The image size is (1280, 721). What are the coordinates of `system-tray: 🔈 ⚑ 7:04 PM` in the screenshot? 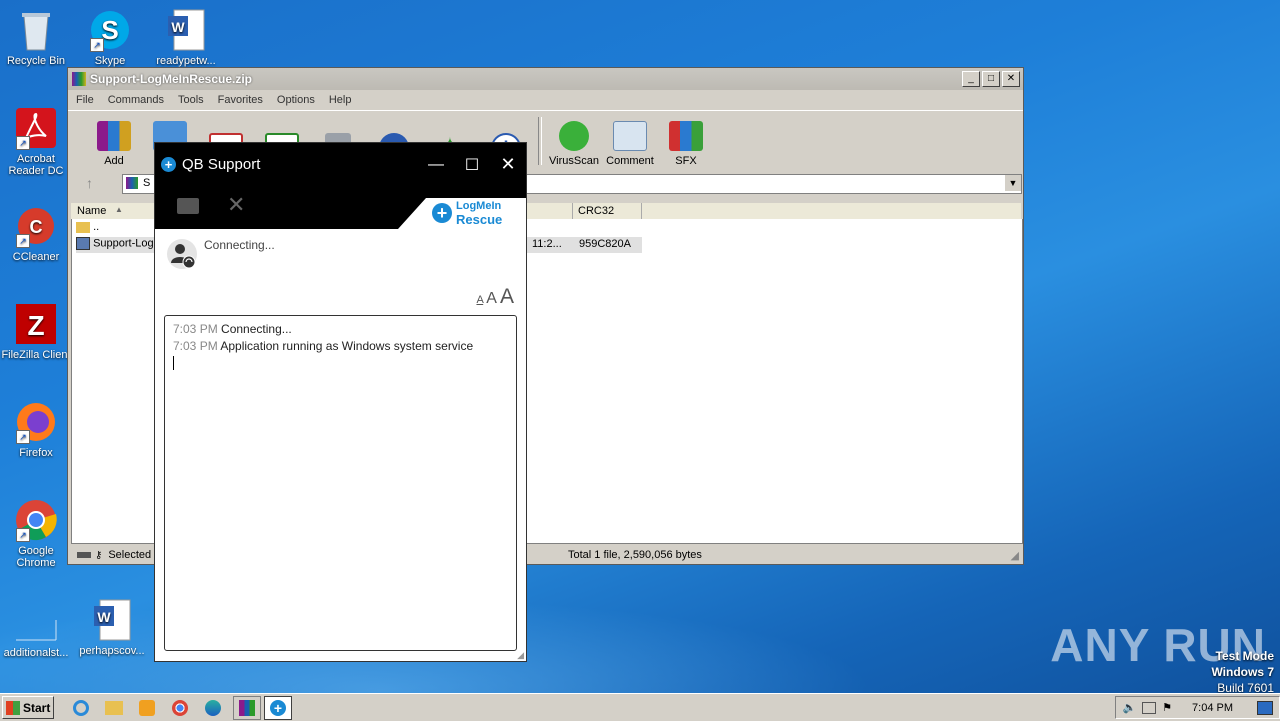 It's located at (1197, 707).